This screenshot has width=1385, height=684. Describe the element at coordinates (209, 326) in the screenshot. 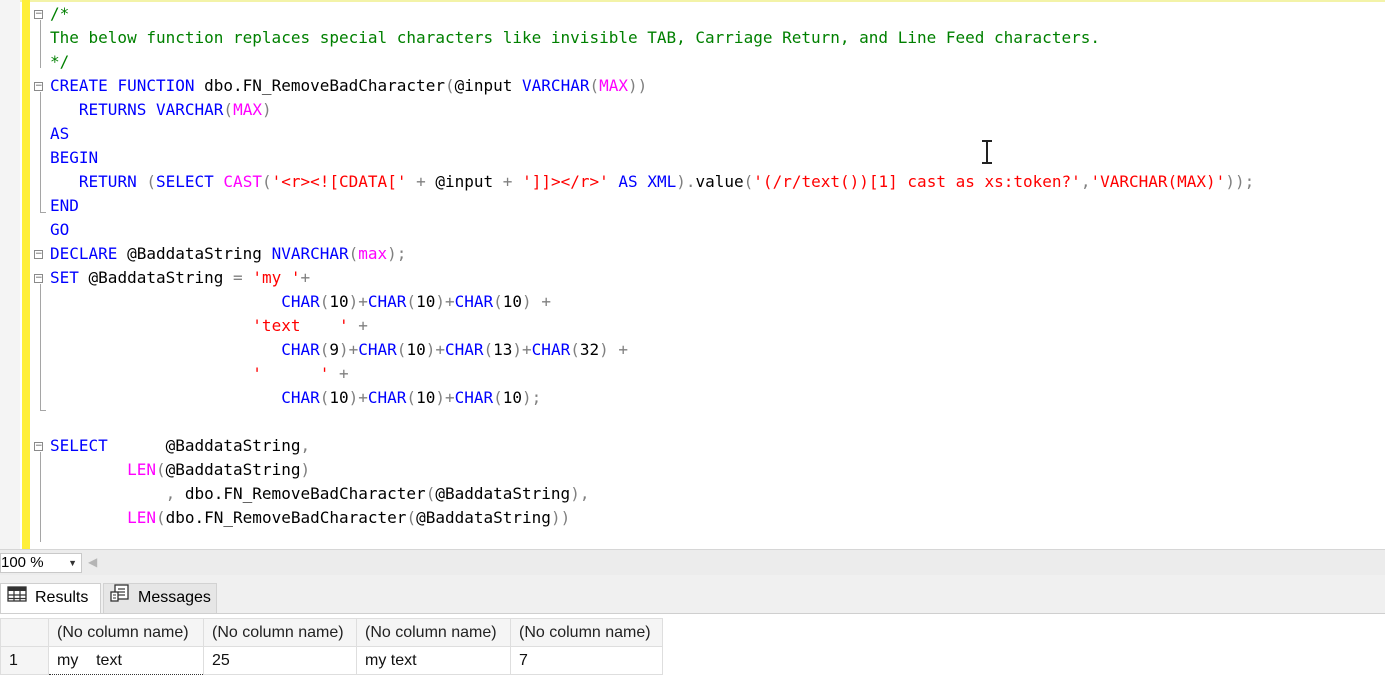

I see `code-line: 'text ' +` at that location.